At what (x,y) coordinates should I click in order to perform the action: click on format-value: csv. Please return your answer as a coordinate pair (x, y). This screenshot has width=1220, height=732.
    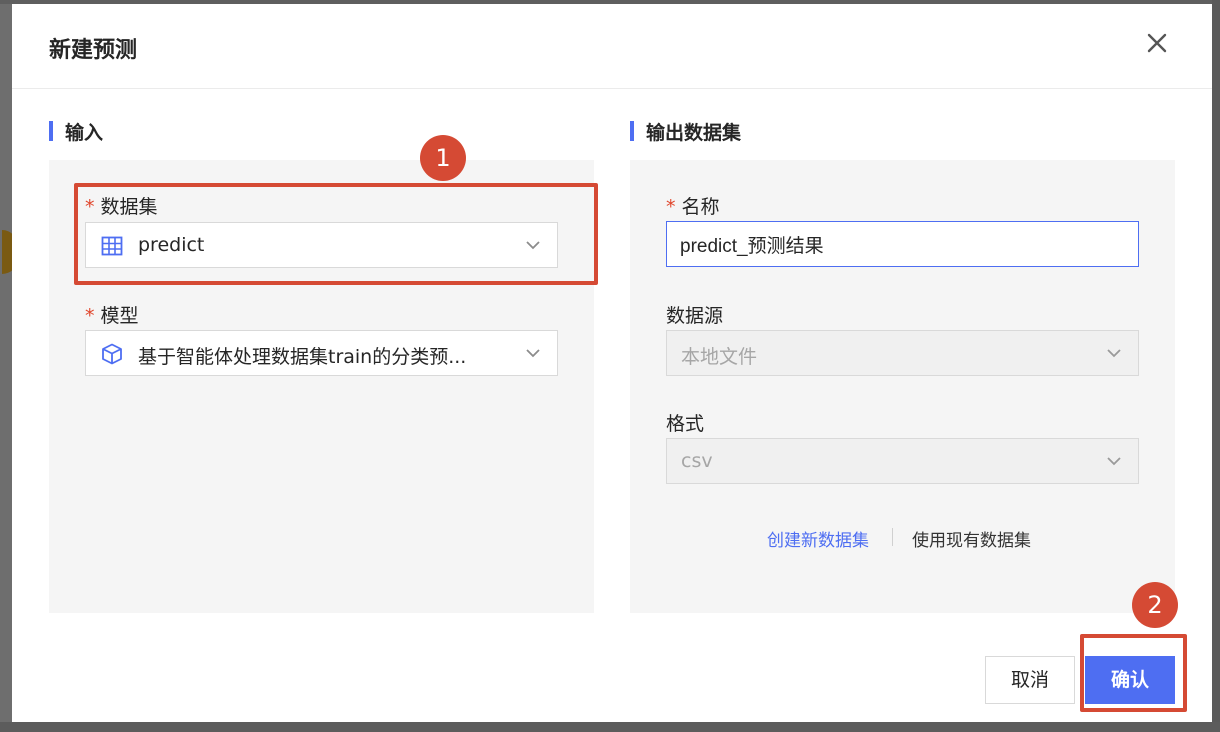
    Looking at the image, I should click on (697, 461).